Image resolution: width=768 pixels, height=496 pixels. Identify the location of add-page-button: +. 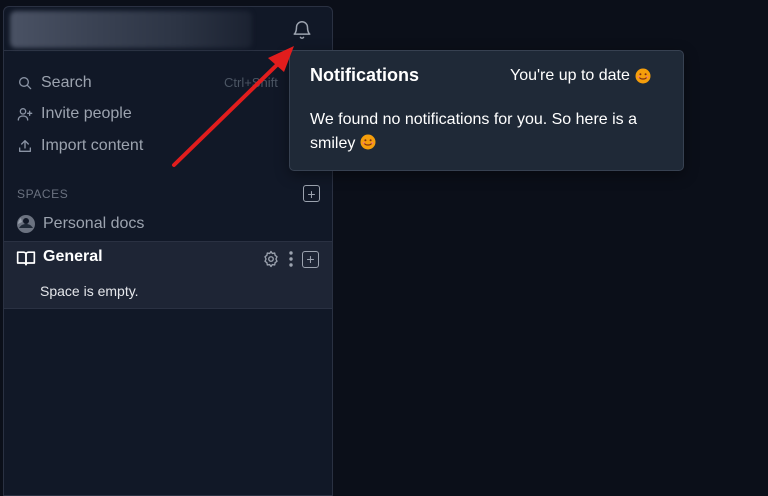
(310, 259).